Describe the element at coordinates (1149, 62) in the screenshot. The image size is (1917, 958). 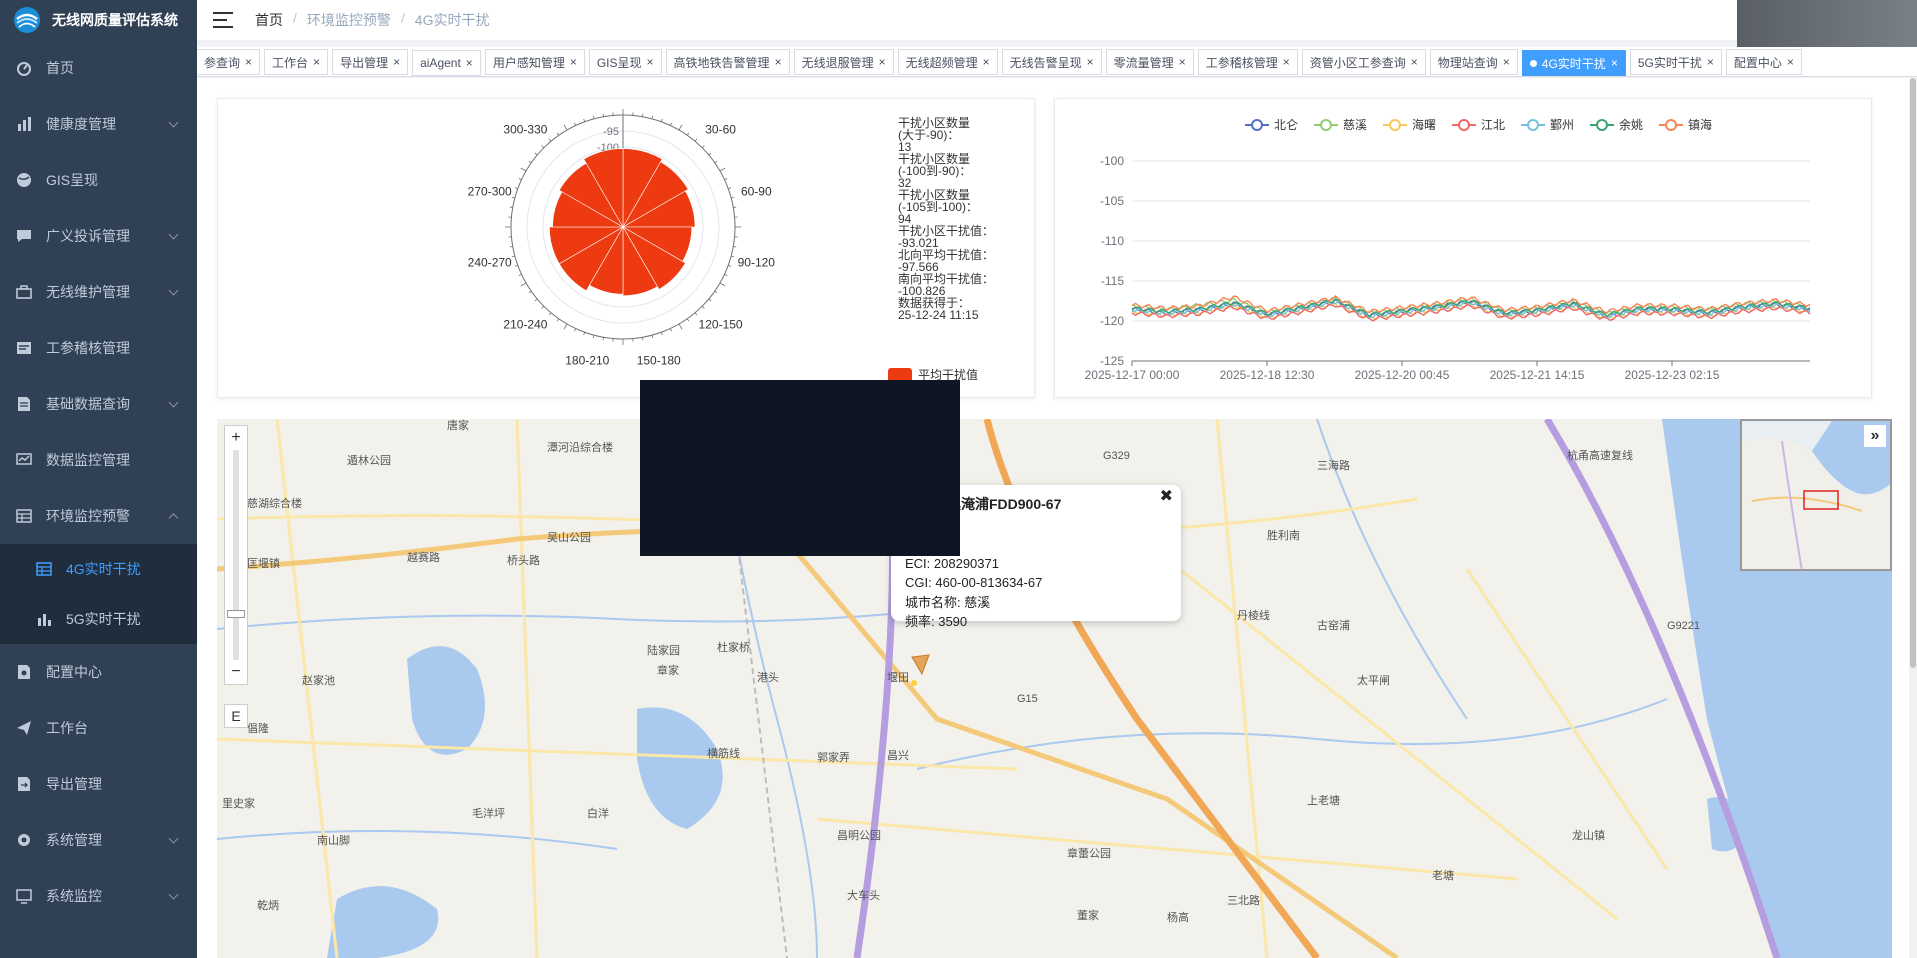
I see `tag-10: 零流量管理 ×` at that location.